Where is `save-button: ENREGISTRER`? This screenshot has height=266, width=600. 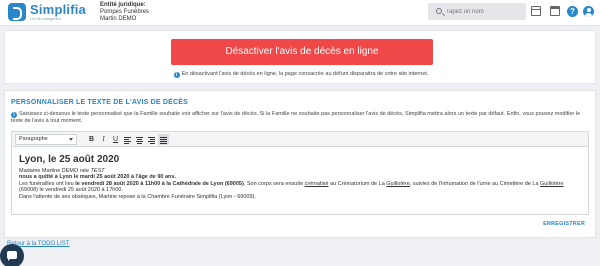 save-button: ENREGISTRER is located at coordinates (564, 224).